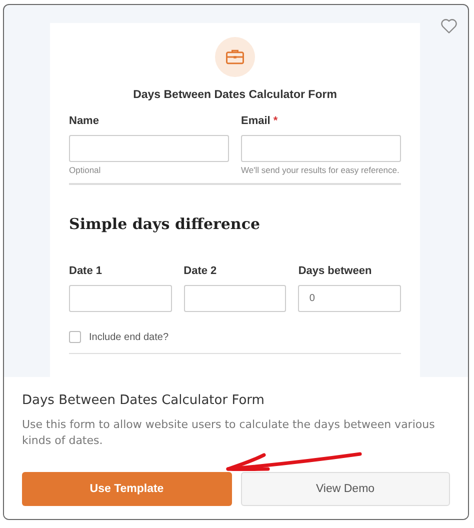 This screenshot has height=528, width=474. Describe the element at coordinates (449, 26) in the screenshot. I see `heart-icon` at that location.